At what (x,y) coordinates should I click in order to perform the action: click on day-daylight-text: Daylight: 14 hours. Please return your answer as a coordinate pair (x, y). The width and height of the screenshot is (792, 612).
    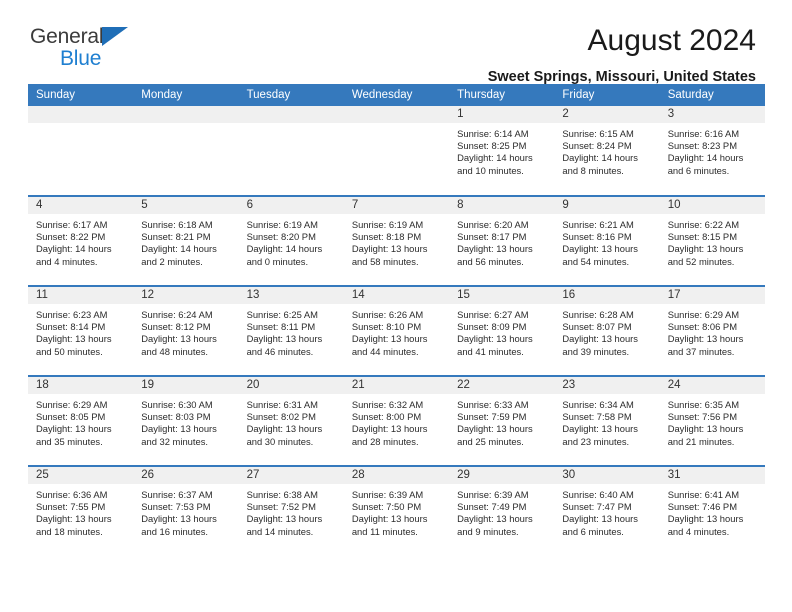
    Looking at the image, I should click on (705, 158).